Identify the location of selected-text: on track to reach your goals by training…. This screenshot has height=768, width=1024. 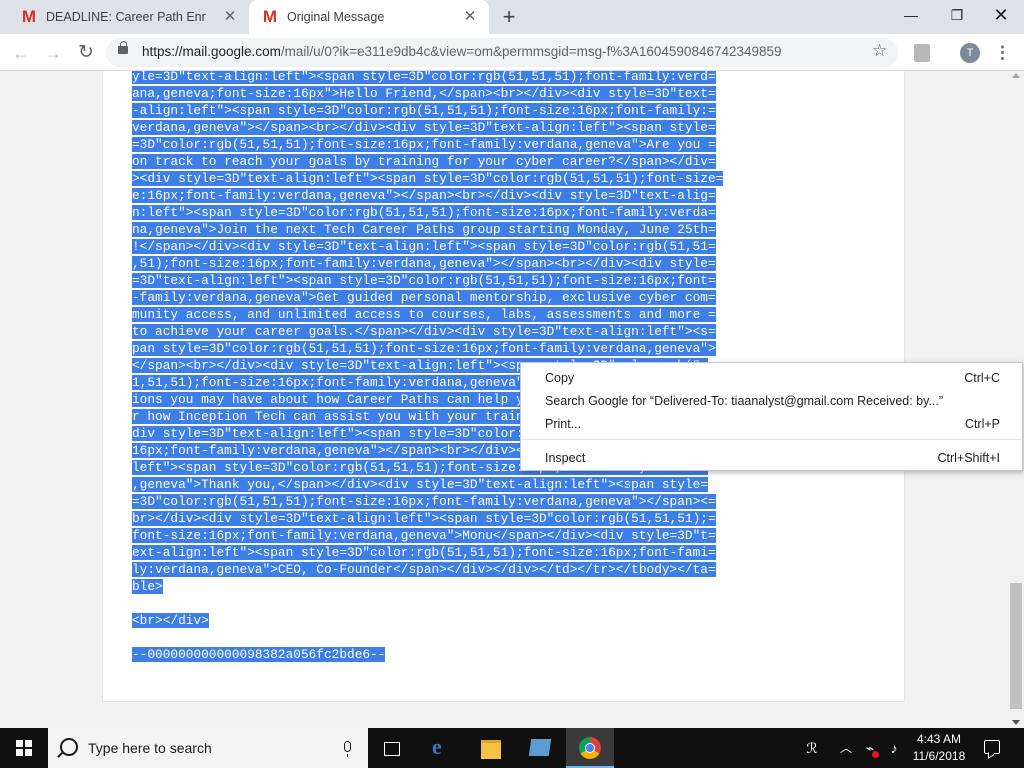
(424, 161).